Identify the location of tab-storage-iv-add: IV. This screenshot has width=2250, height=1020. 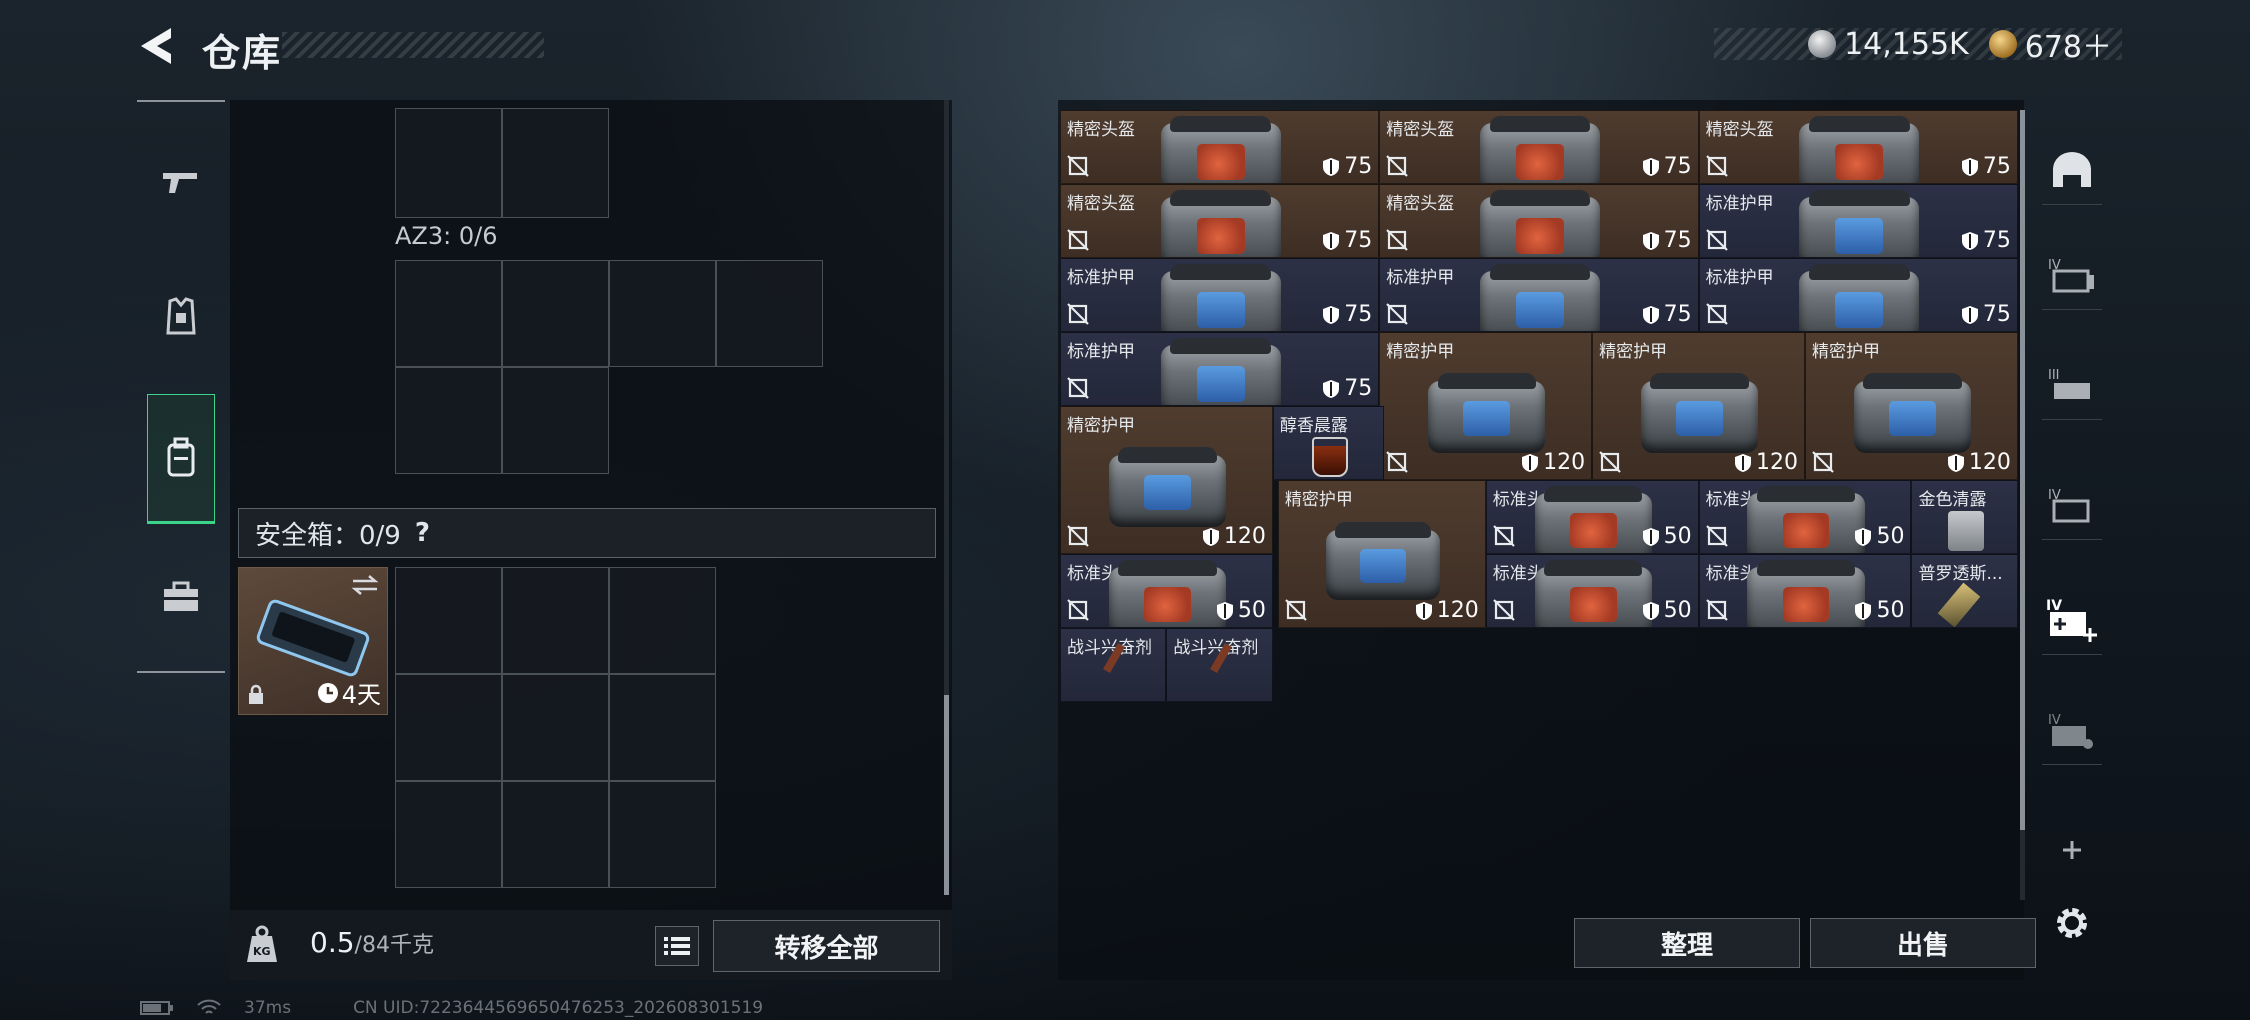
(2072, 620).